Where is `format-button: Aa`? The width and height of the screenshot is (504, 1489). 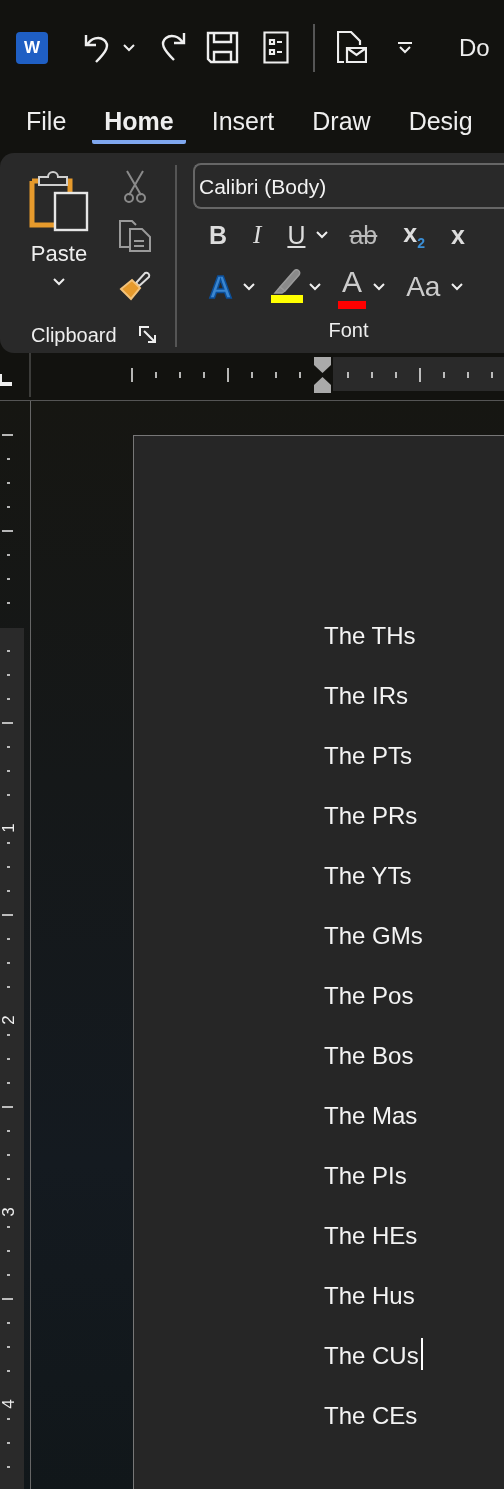
format-button: Aa is located at coordinates (423, 287).